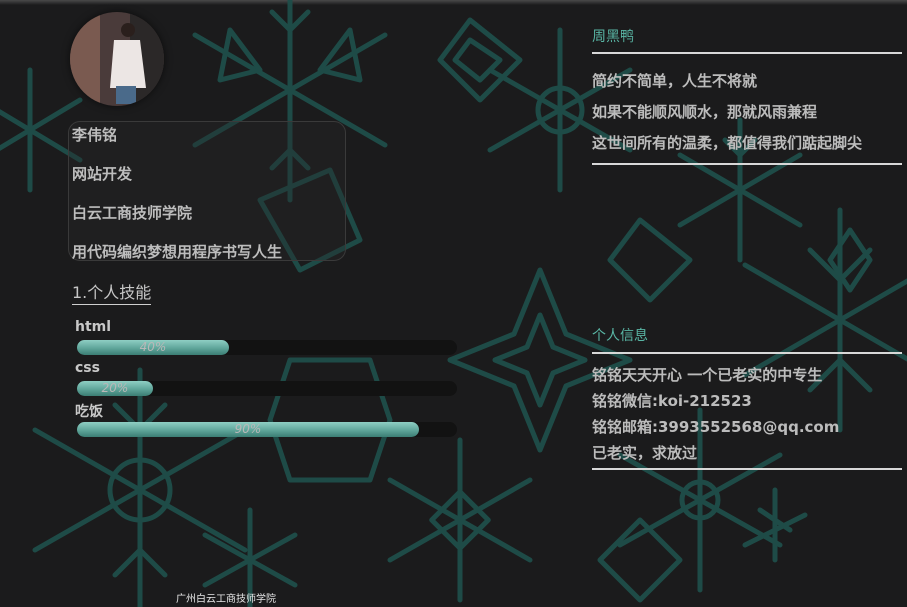  I want to click on info-wechat: 铭铭微信:koi-212523, so click(672, 401).